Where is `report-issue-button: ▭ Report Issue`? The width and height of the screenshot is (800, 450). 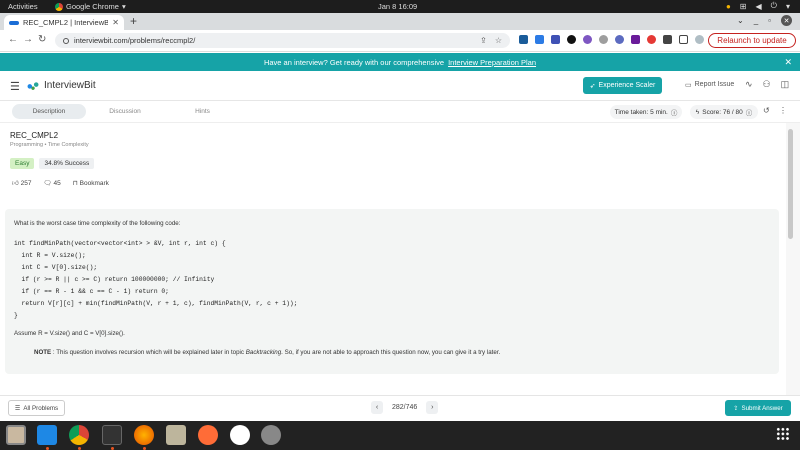
report-issue-button: ▭ Report Issue is located at coordinates (709, 85).